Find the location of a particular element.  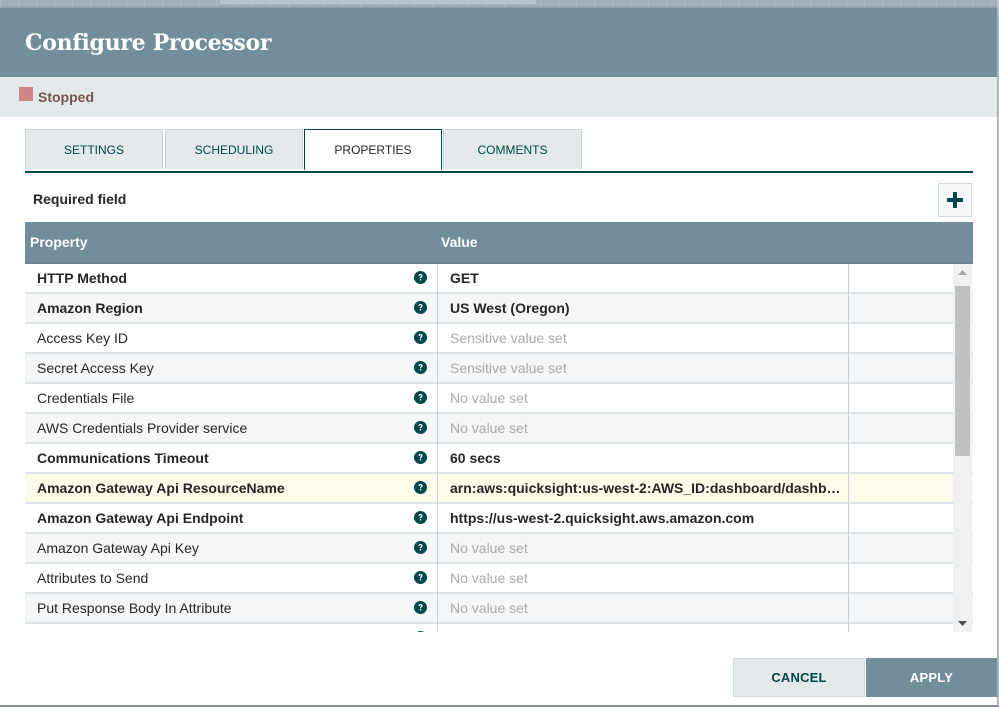

property-value: application/j is located at coordinates (649, 631).